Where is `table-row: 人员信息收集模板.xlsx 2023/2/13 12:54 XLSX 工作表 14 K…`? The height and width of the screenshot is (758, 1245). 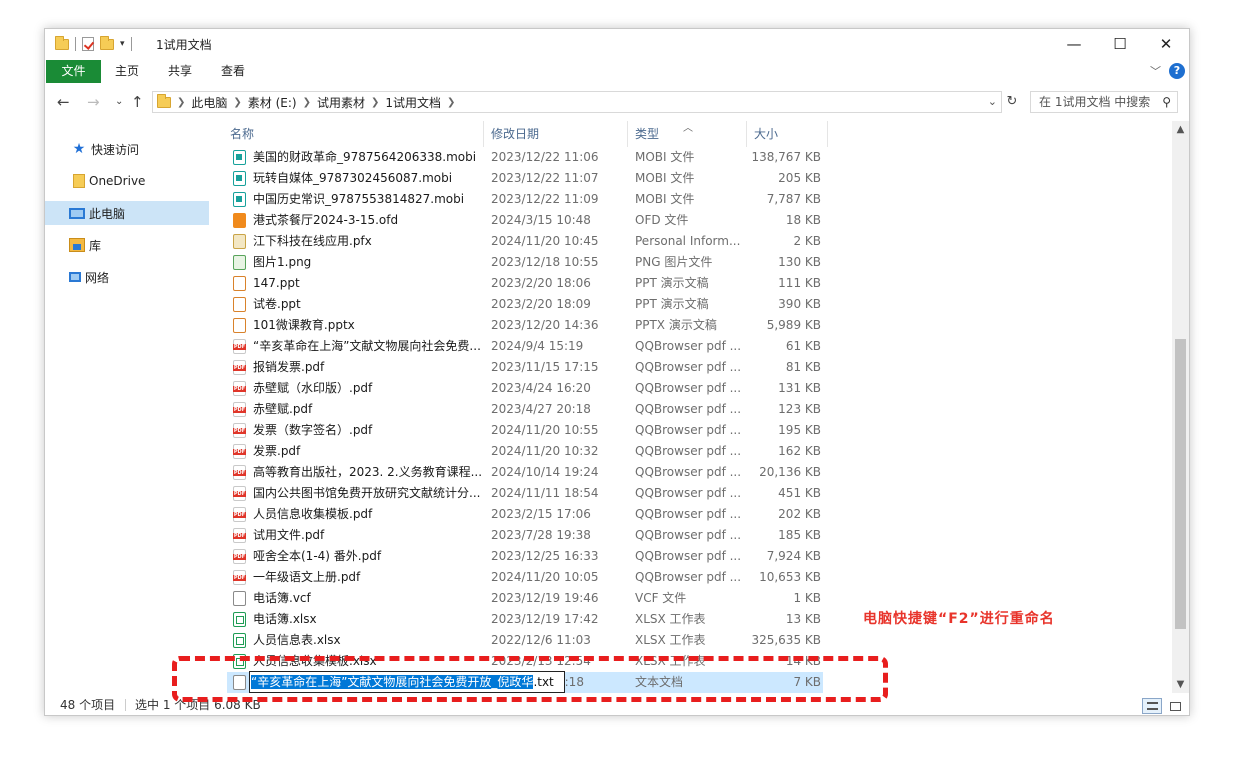 table-row: 人员信息收集模板.xlsx 2023/2/13 12:54 XLSX 工作表 14 K… is located at coordinates (525, 661).